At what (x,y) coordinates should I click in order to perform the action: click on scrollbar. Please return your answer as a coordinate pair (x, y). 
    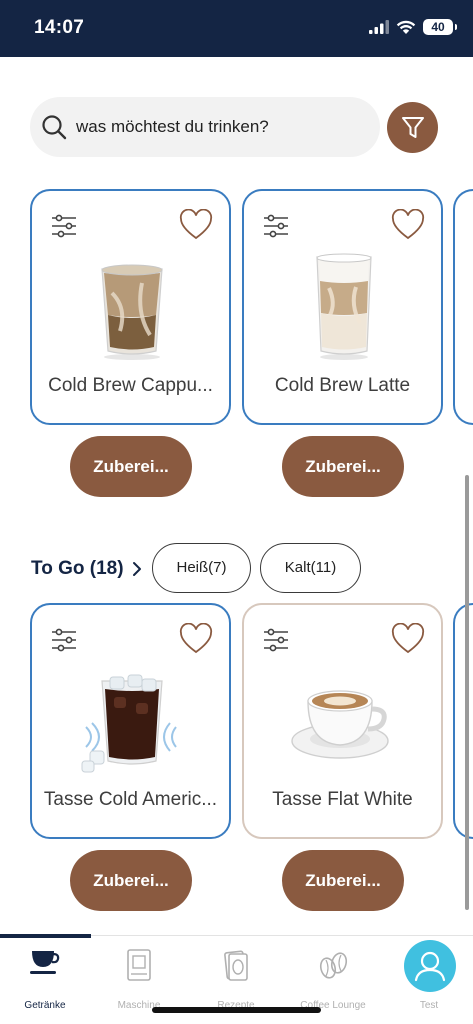
    Looking at the image, I should click on (467, 692).